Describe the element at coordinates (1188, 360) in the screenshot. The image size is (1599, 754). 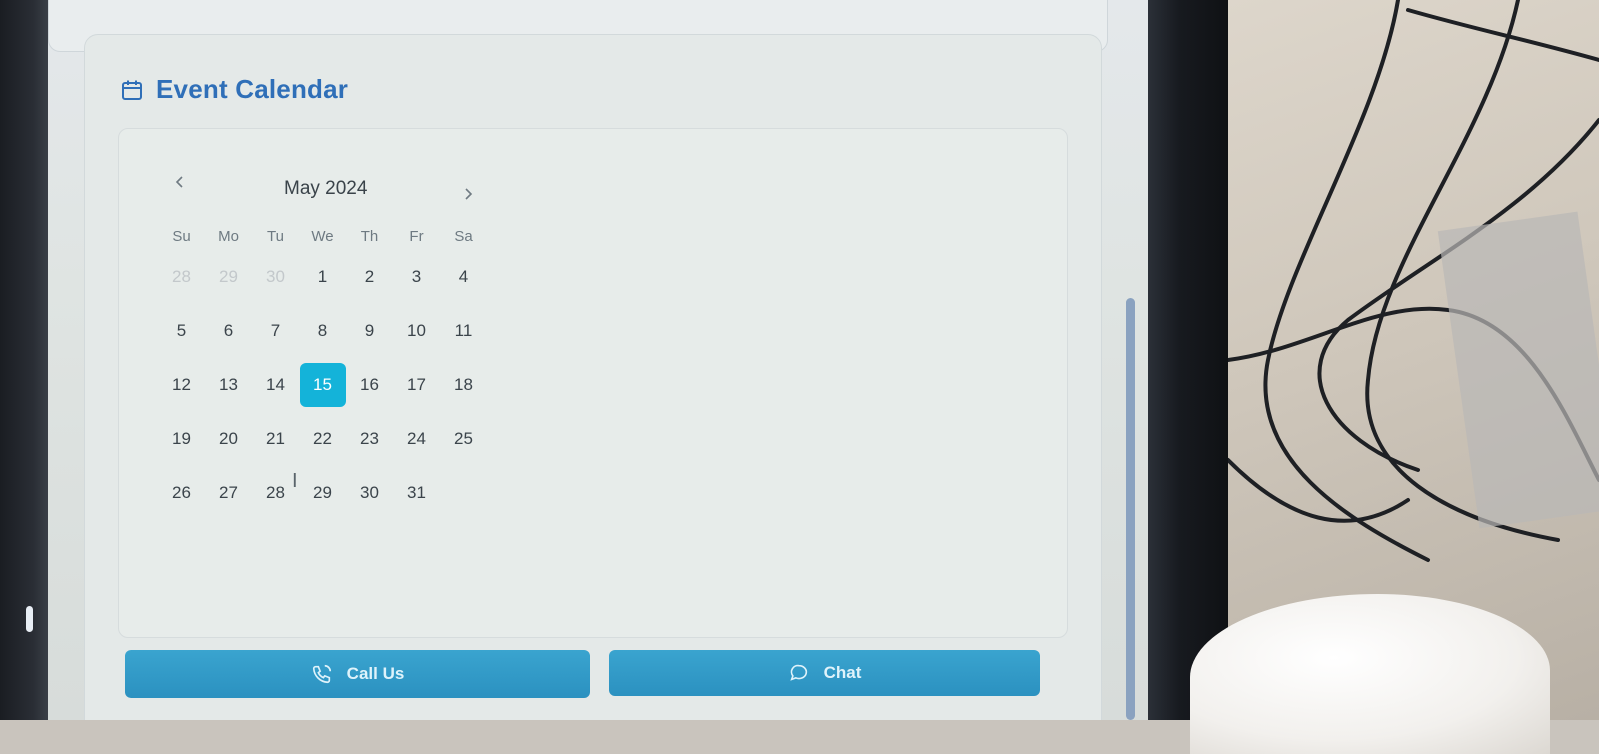
I see `device-bezel-right` at that location.